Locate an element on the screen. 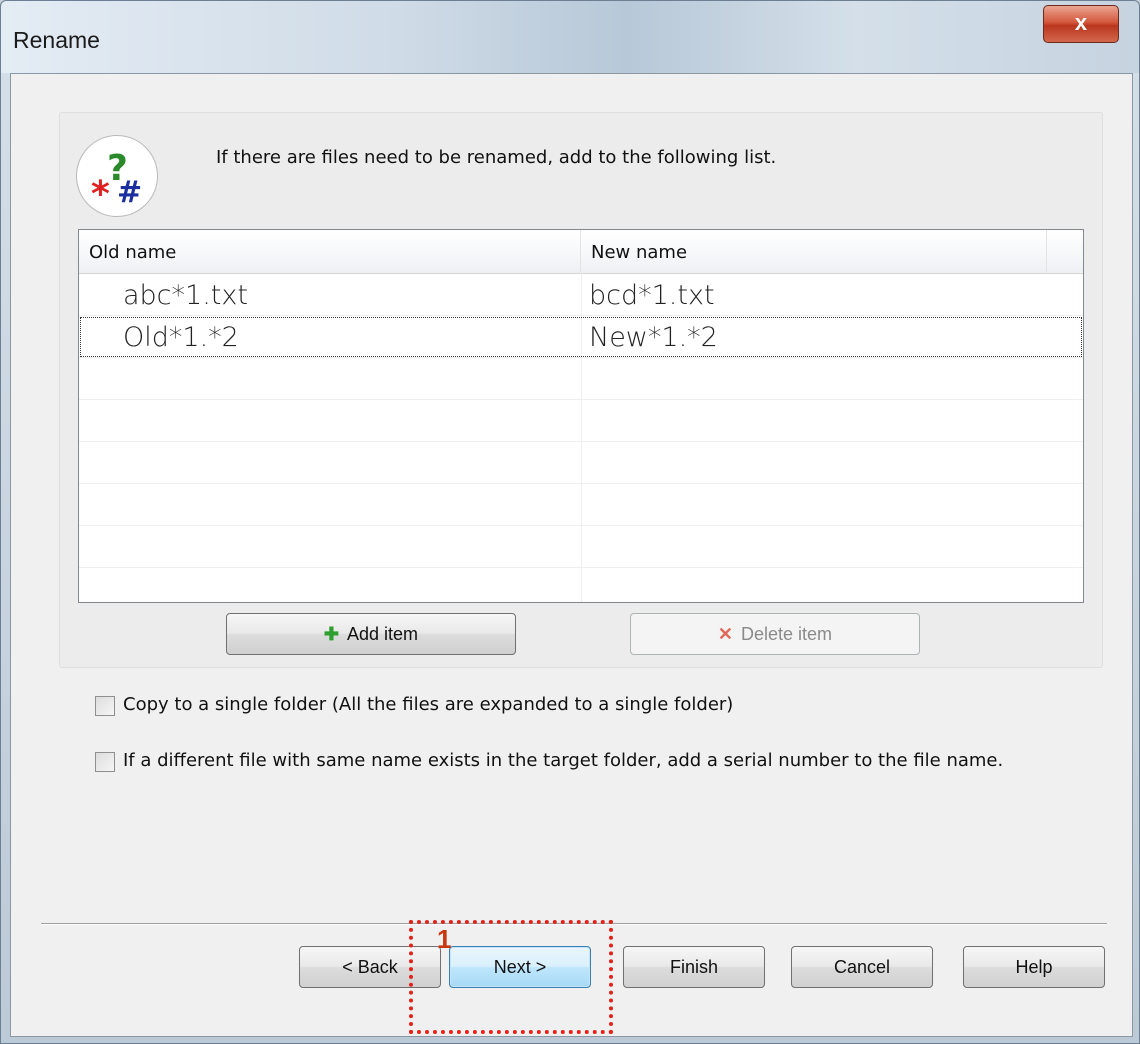 This screenshot has width=1140, height=1044. rename-logo-icon: ? * # is located at coordinates (117, 176).